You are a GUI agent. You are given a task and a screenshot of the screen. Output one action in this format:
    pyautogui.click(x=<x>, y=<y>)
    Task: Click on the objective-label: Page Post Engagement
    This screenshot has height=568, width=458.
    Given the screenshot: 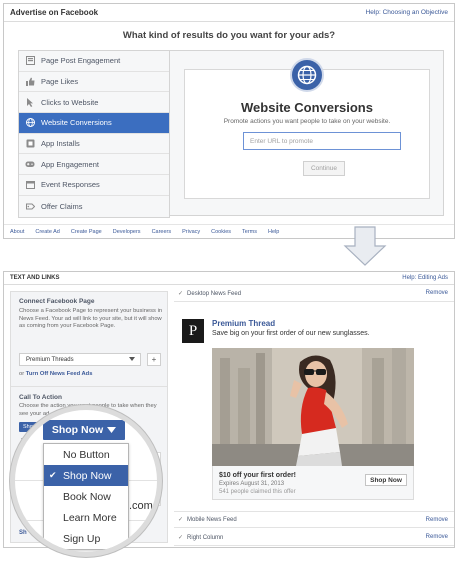 What is the action you would take?
    pyautogui.click(x=81, y=61)
    